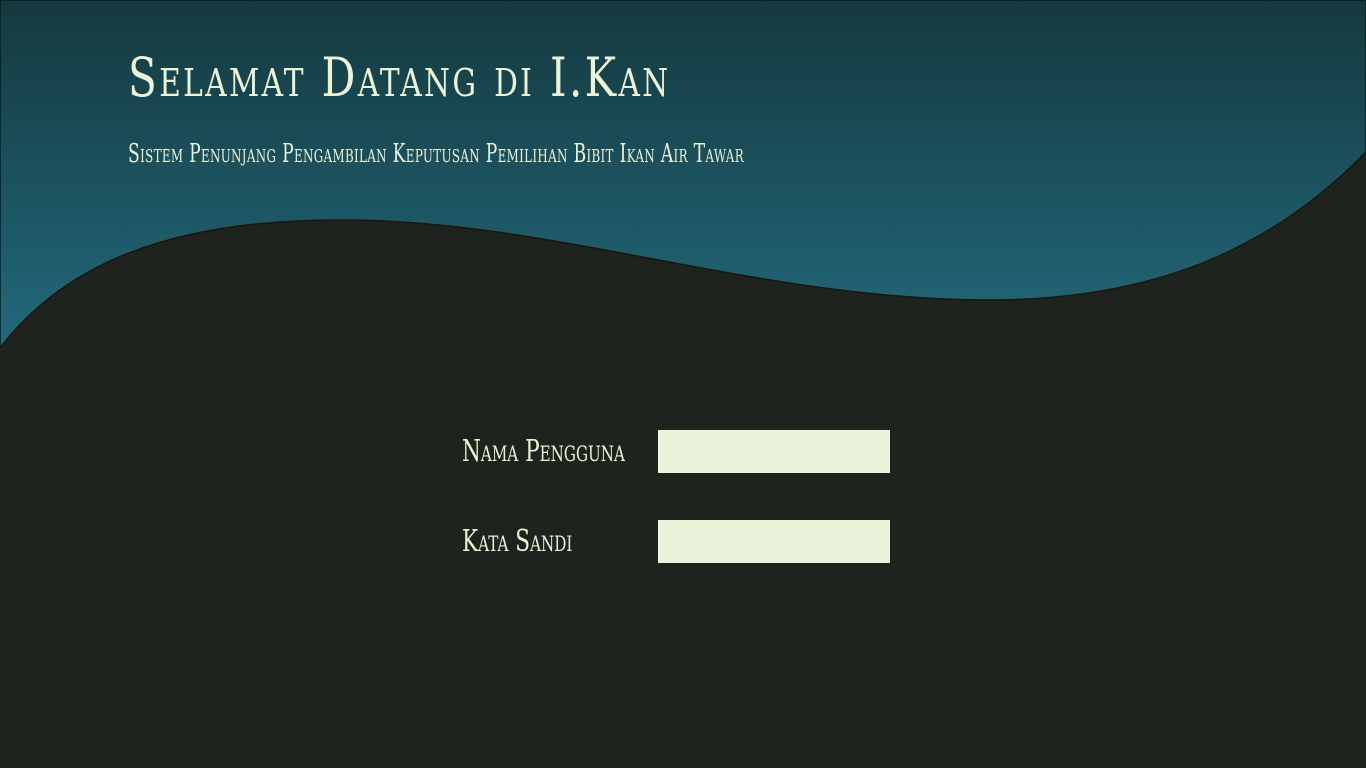  What do you see at coordinates (517, 541) in the screenshot?
I see `password-label: Kata Sandi` at bounding box center [517, 541].